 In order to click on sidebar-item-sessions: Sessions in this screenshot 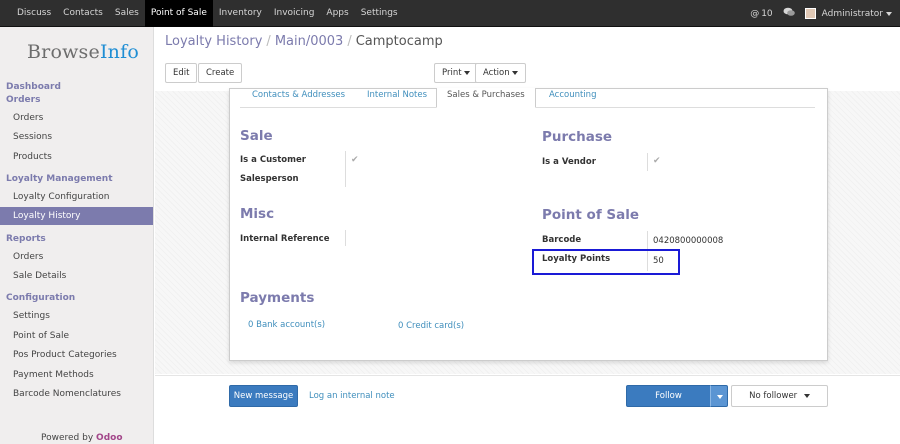, I will do `click(76, 137)`.